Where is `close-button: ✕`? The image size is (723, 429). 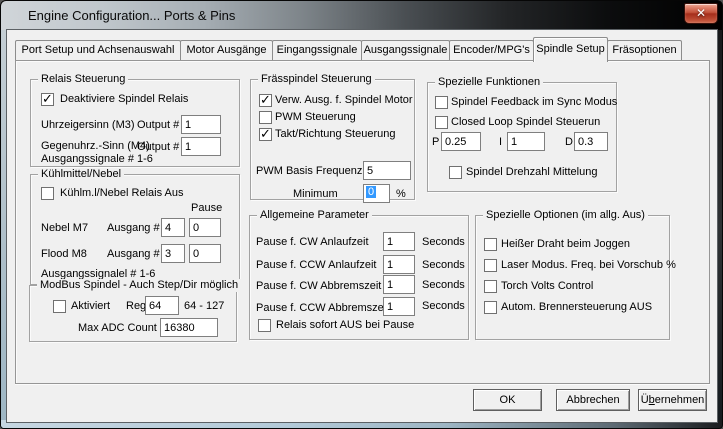 close-button: ✕ is located at coordinates (701, 13).